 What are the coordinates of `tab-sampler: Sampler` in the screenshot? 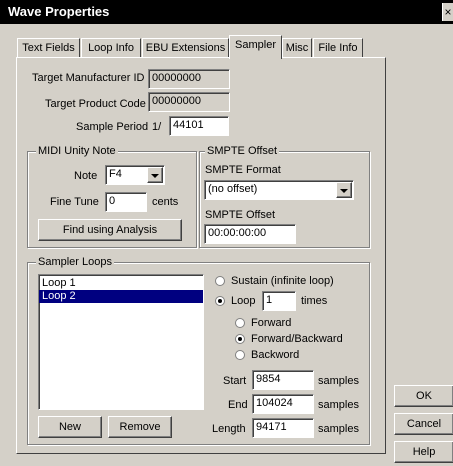 It's located at (255, 47).